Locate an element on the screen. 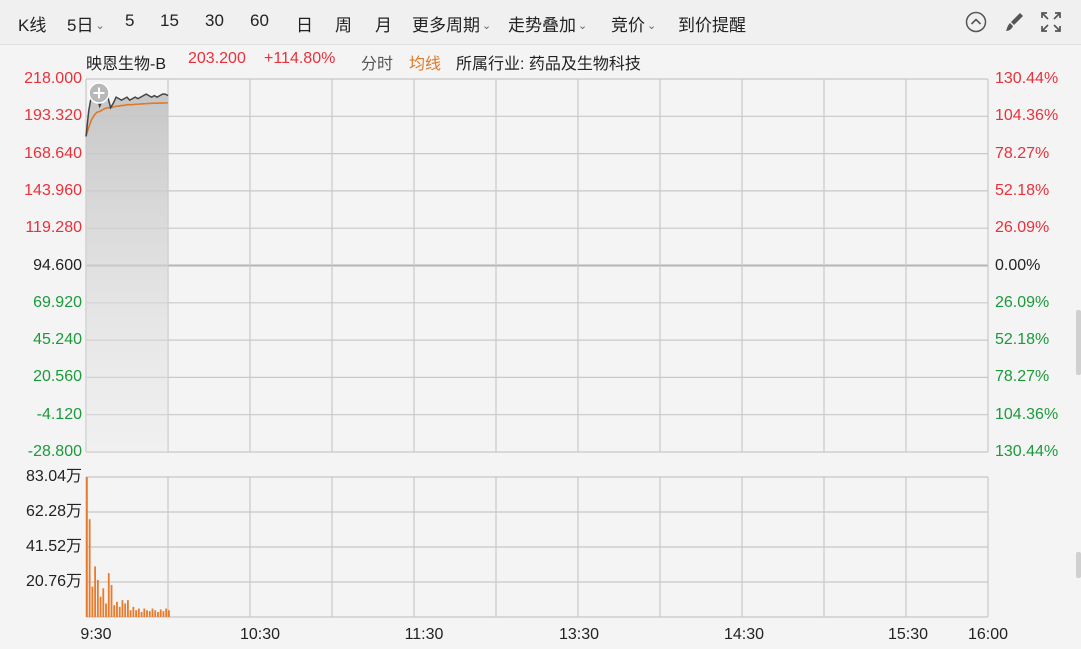 This screenshot has height=649, width=1081. time-tick-label: 13:30 is located at coordinates (579, 634).